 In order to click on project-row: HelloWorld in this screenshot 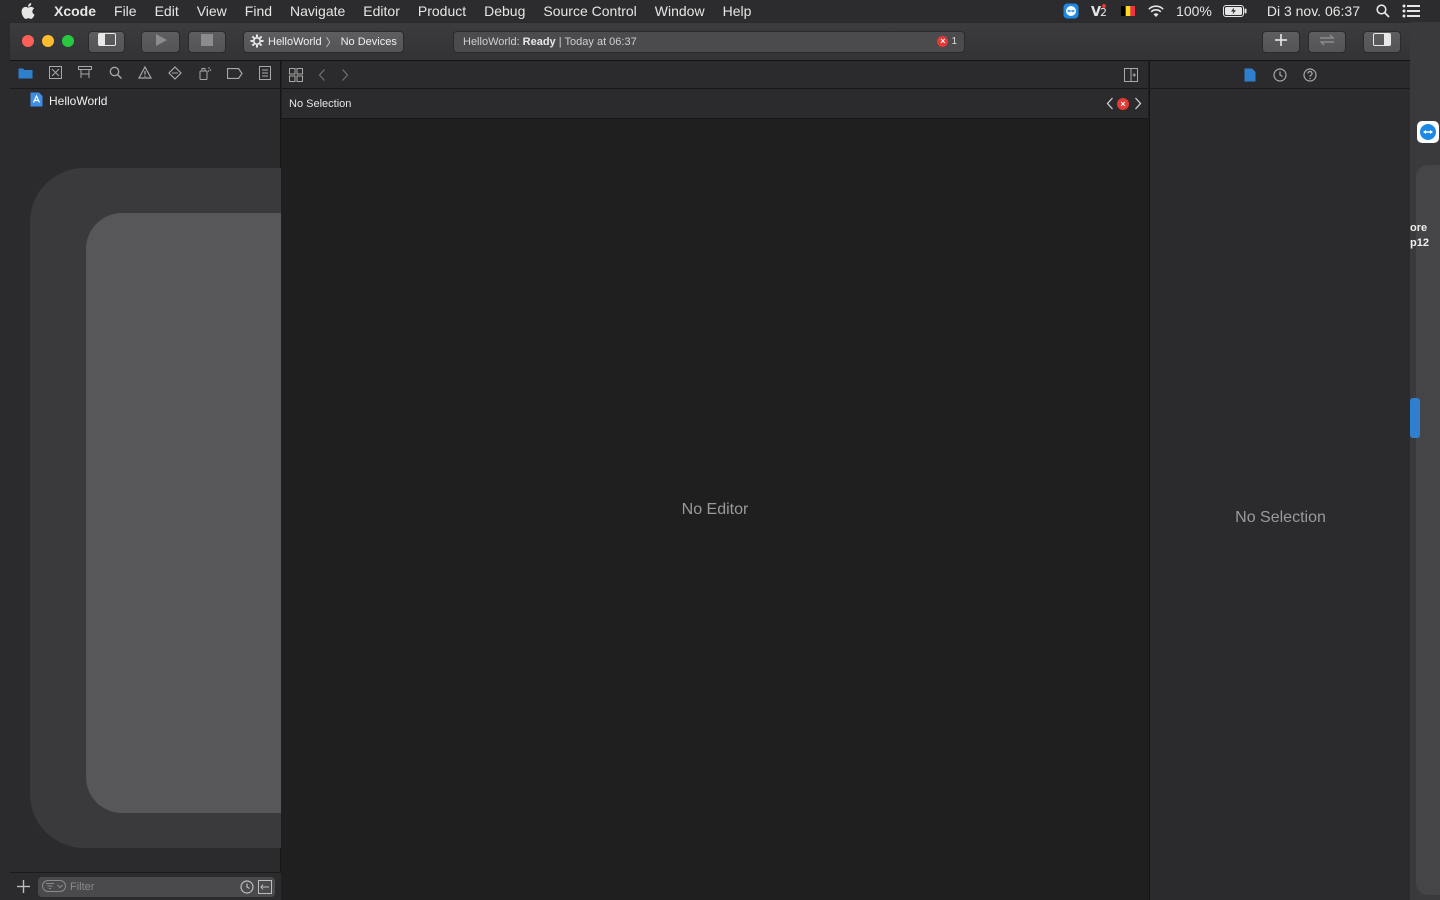, I will do `click(69, 101)`.